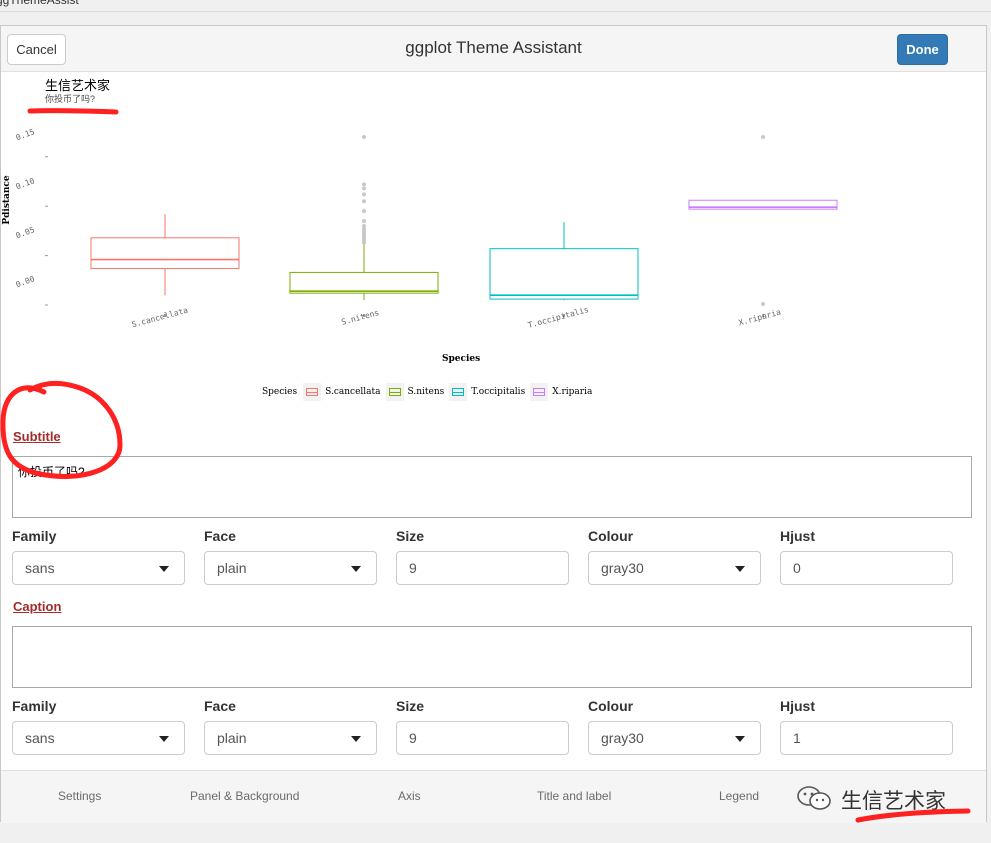  What do you see at coordinates (866, 738) in the screenshot?
I see `caption-hjust-input: 1` at bounding box center [866, 738].